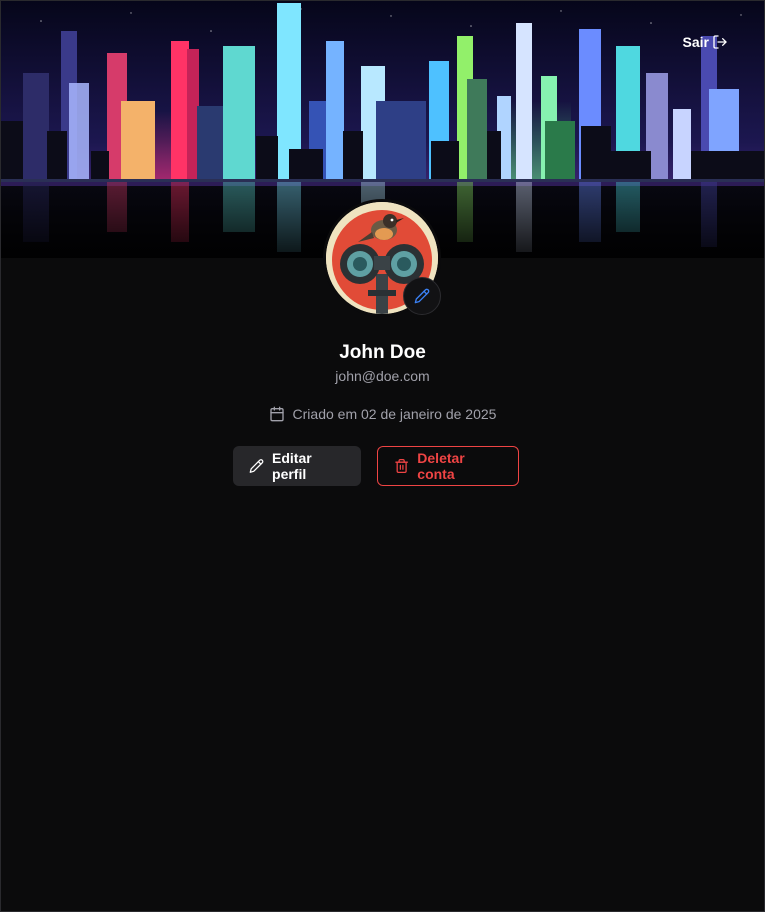 This screenshot has height=912, width=765. I want to click on edit-profile-label: Editar perfil, so click(292, 466).